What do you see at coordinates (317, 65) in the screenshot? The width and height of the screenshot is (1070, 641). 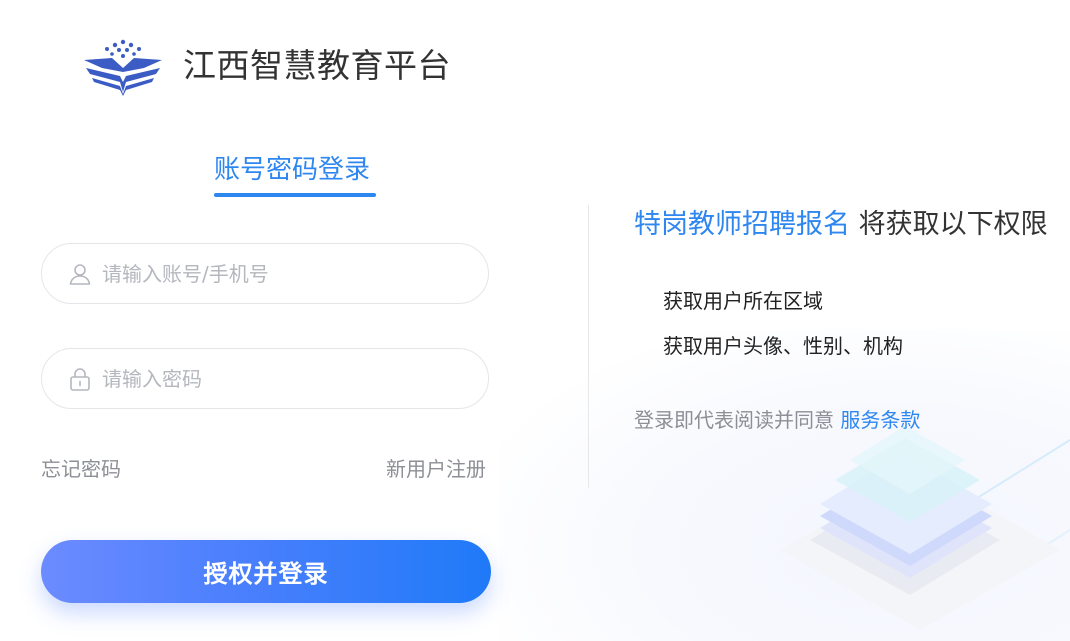 I see `brand-name: 江西智慧教育平台` at bounding box center [317, 65].